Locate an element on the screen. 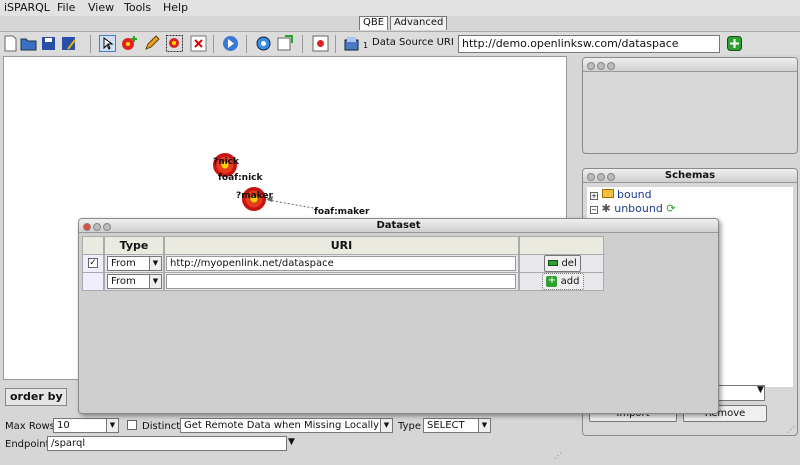 The width and height of the screenshot is (800, 465). spinner-icon: ✱ is located at coordinates (606, 208).